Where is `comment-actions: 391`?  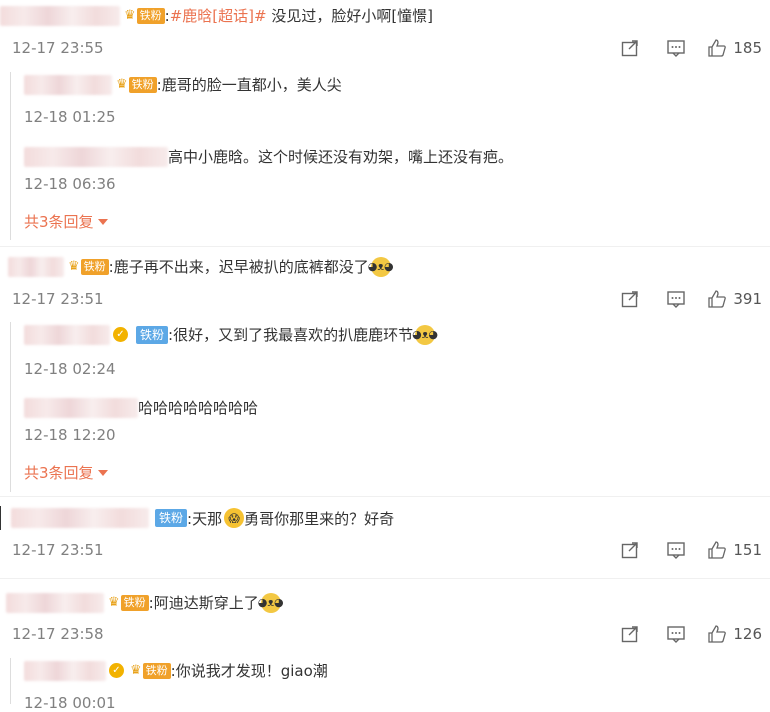
comment-actions: 391 is located at coordinates (684, 299).